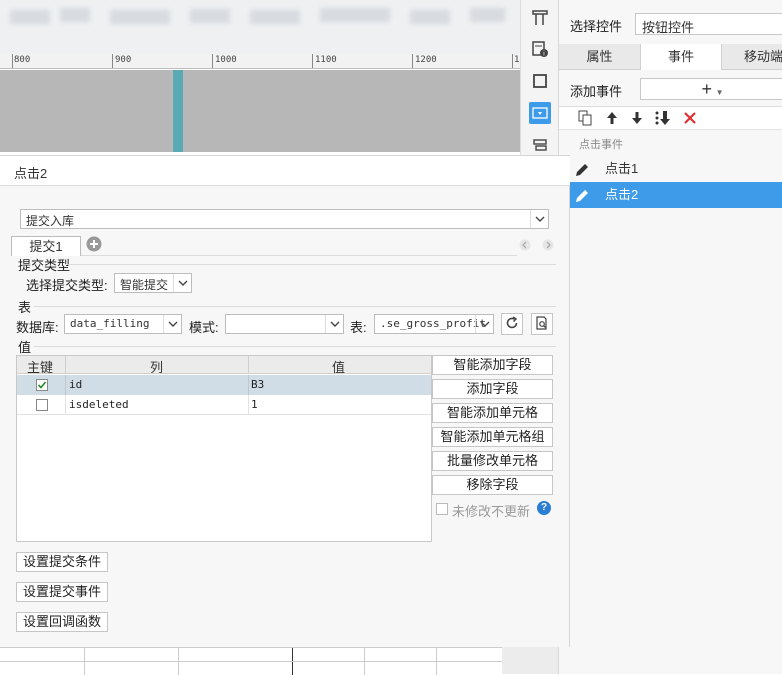  I want to click on edit-pencil-icon, so click(582, 200).